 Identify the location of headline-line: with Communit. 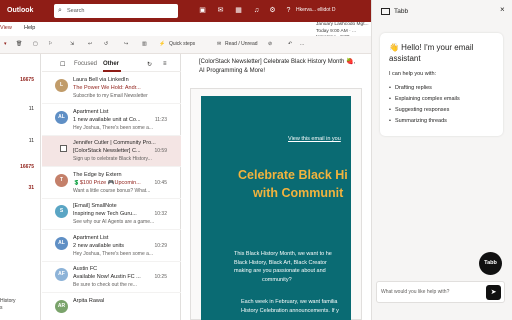
(298, 193).